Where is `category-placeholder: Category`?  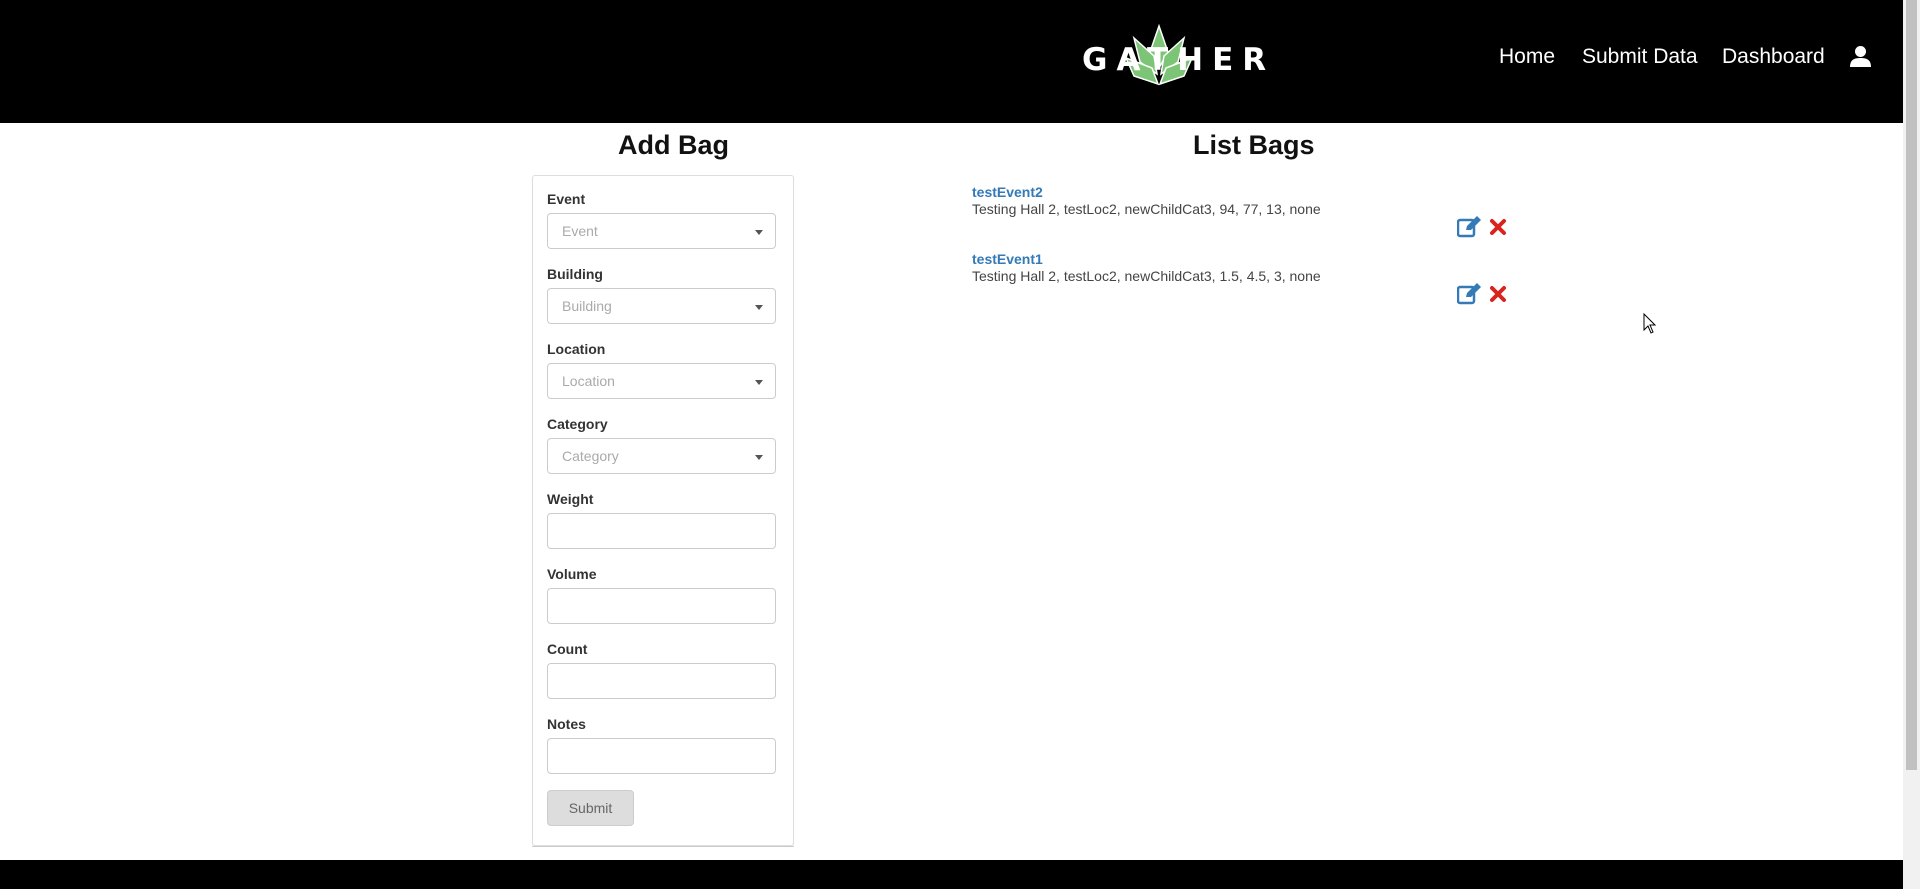
category-placeholder: Category is located at coordinates (590, 456).